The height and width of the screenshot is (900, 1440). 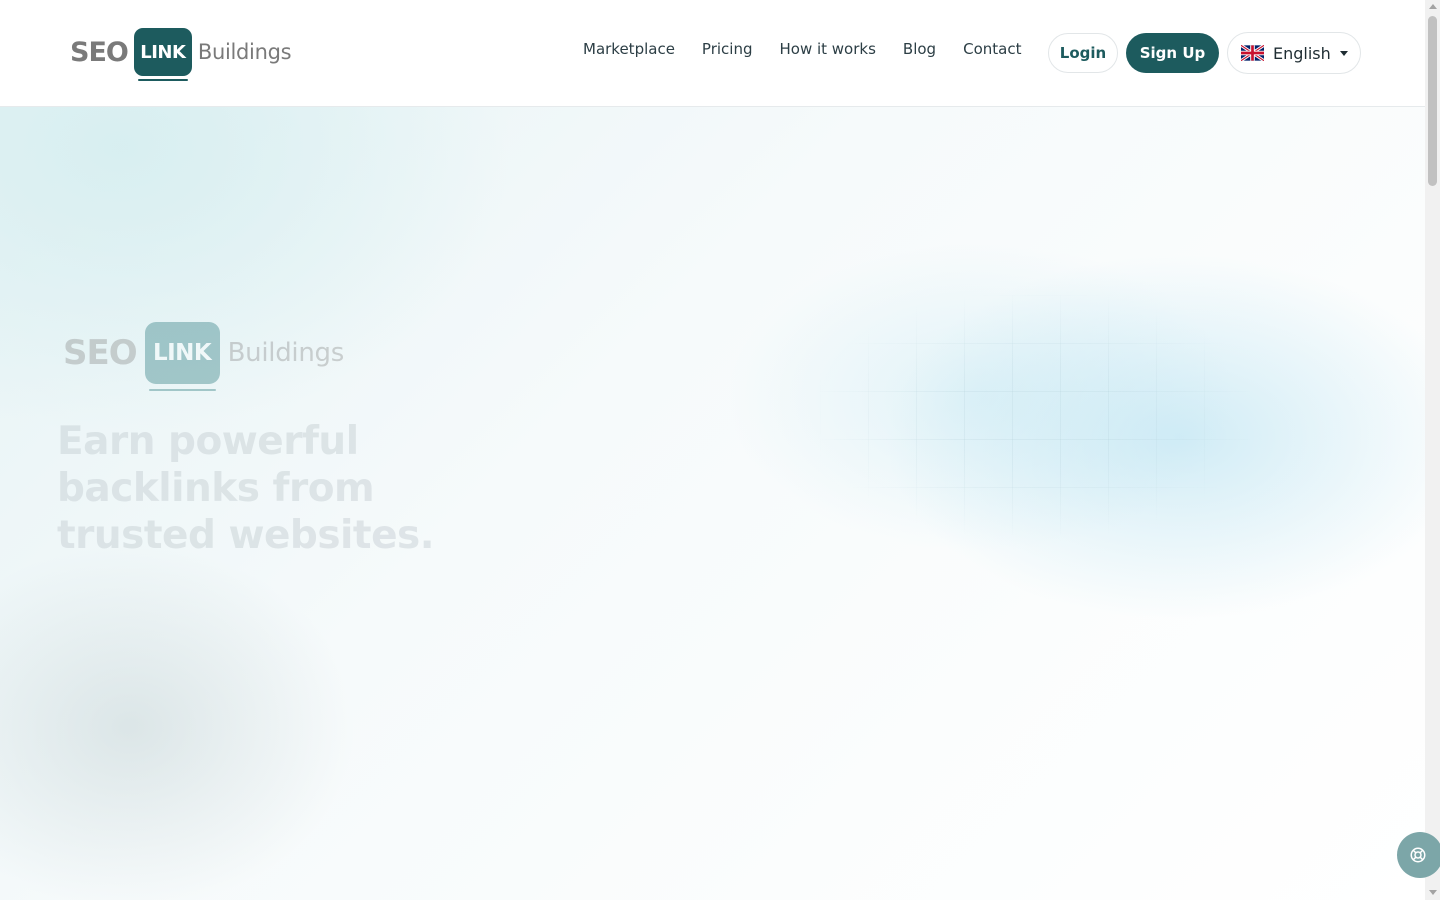 I want to click on hero-logo-link-badge: LINK, so click(x=182, y=356).